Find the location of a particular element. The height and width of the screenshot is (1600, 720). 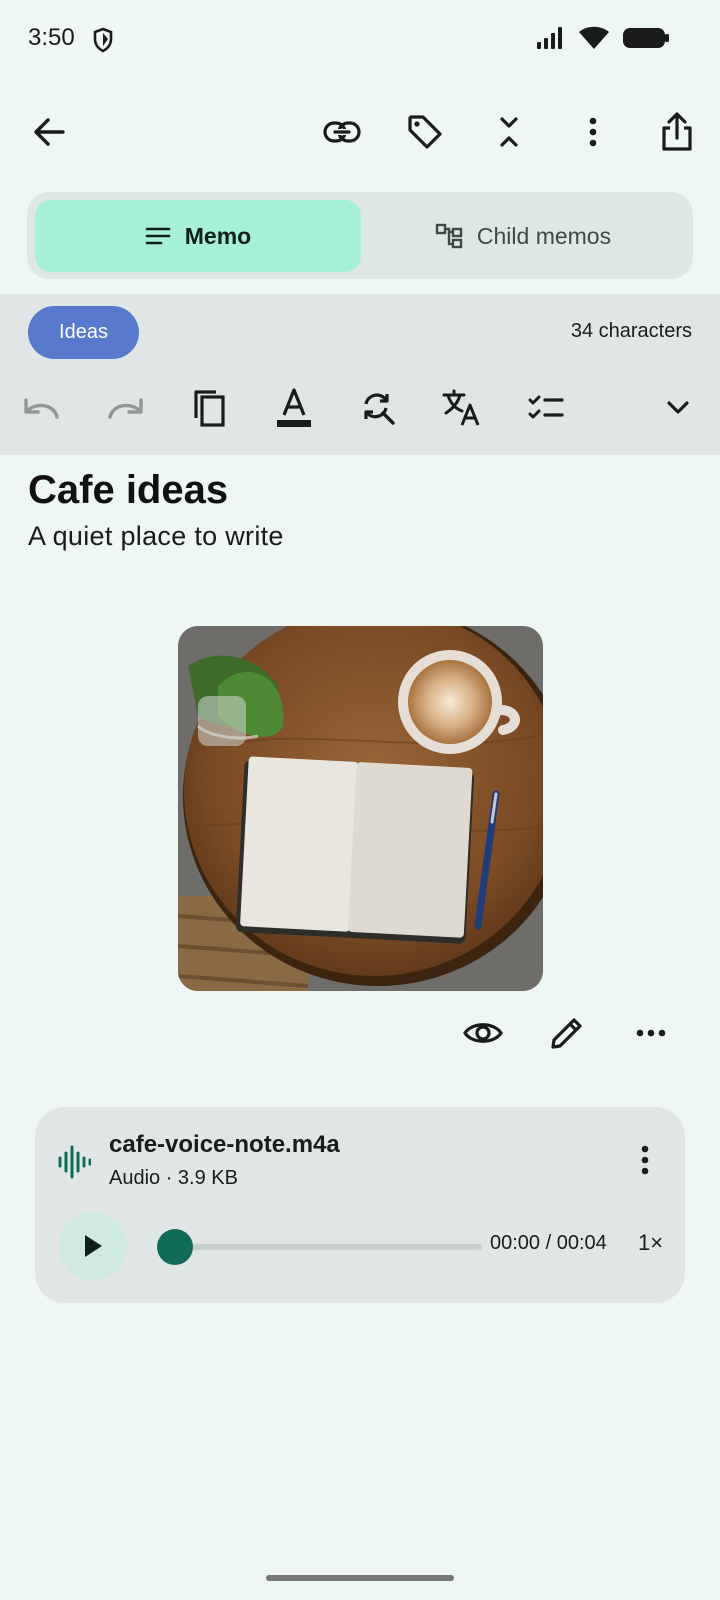

tab-child-label: Child memos is located at coordinates (544, 235).